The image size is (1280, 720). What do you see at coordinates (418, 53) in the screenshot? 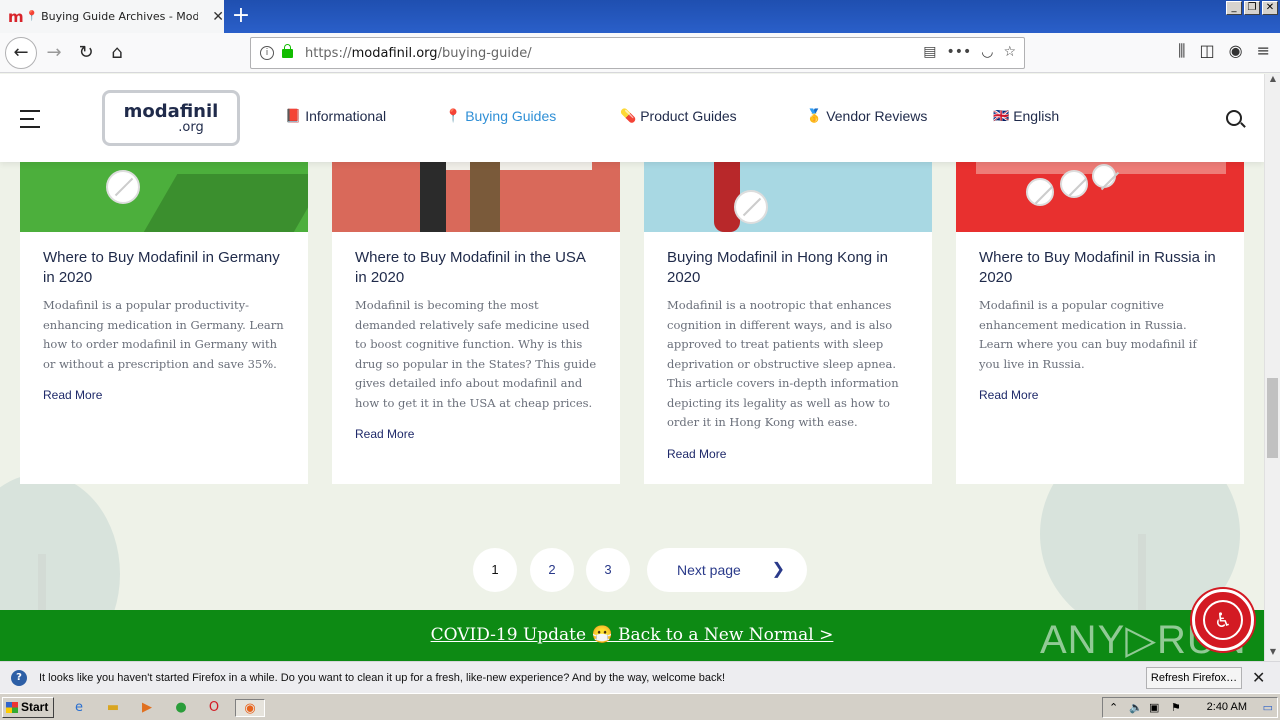
I see `url-text: https://modafinil.org/buying-guide/` at bounding box center [418, 53].